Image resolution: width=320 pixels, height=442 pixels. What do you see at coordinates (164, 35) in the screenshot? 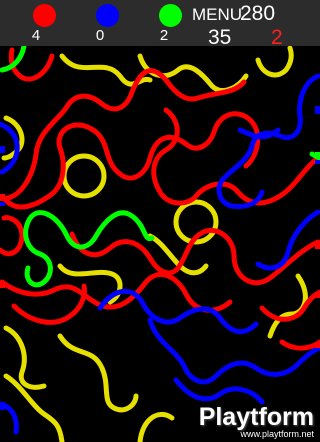
I see `green-count: 2` at bounding box center [164, 35].